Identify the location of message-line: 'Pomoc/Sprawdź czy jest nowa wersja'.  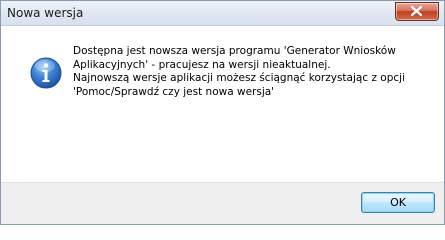
(174, 91).